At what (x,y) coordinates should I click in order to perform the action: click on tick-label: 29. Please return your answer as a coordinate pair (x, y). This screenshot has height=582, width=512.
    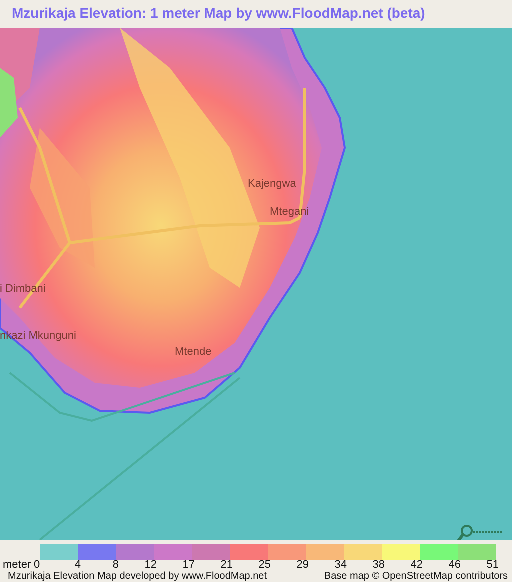
    Looking at the image, I should click on (302, 565).